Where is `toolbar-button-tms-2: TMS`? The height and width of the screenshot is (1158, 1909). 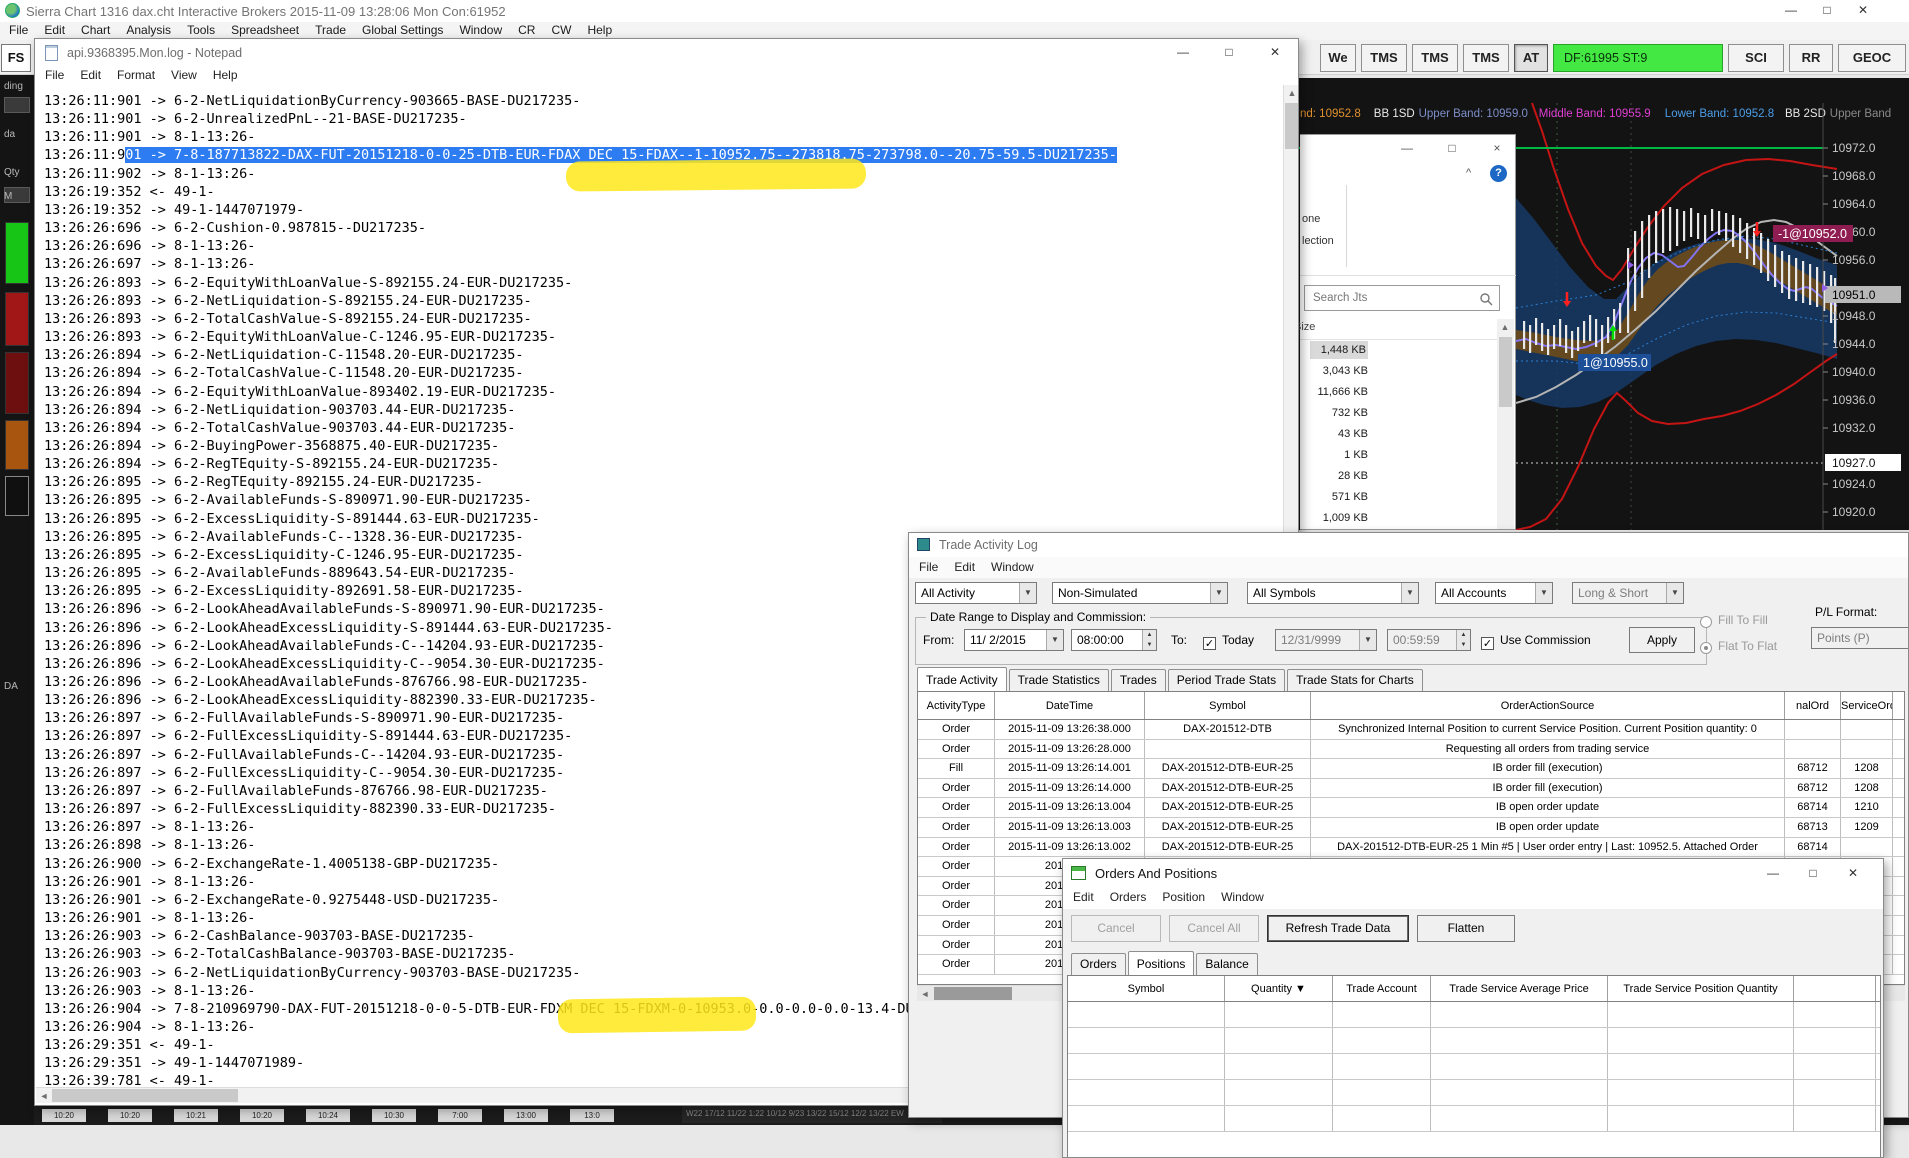 toolbar-button-tms-2: TMS is located at coordinates (1435, 58).